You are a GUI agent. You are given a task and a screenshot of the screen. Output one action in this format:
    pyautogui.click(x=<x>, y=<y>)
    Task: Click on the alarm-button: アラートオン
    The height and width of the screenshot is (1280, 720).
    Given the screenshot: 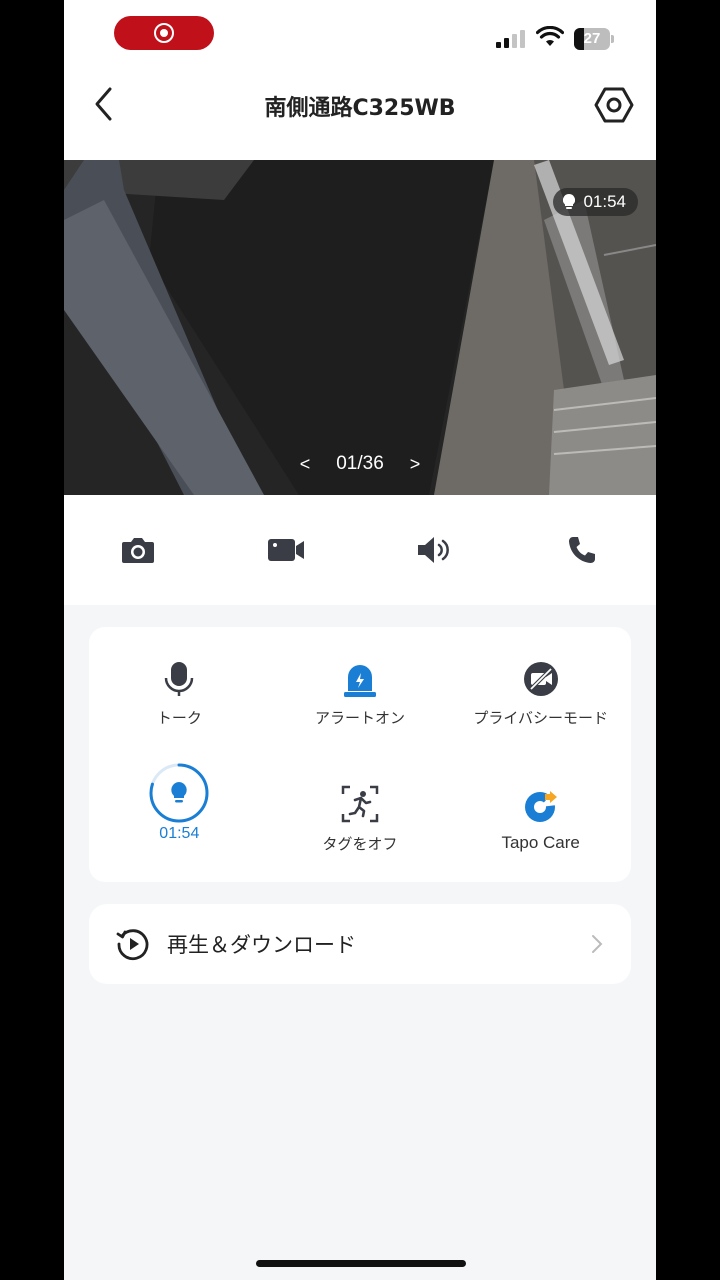 What is the action you would take?
    pyautogui.click(x=360, y=691)
    